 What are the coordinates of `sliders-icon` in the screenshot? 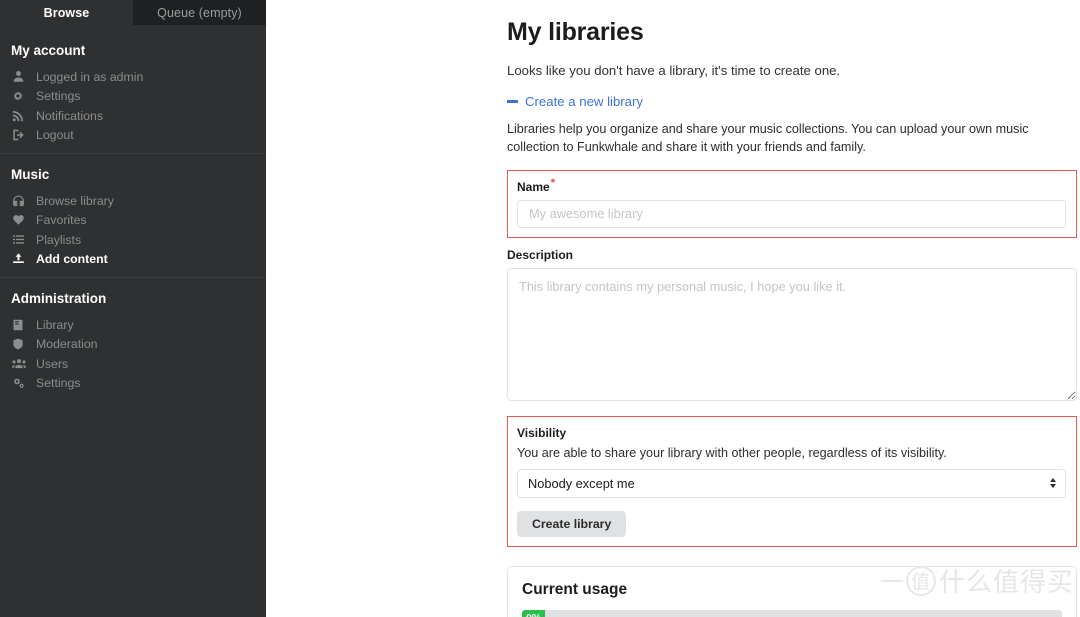 It's located at (19, 383).